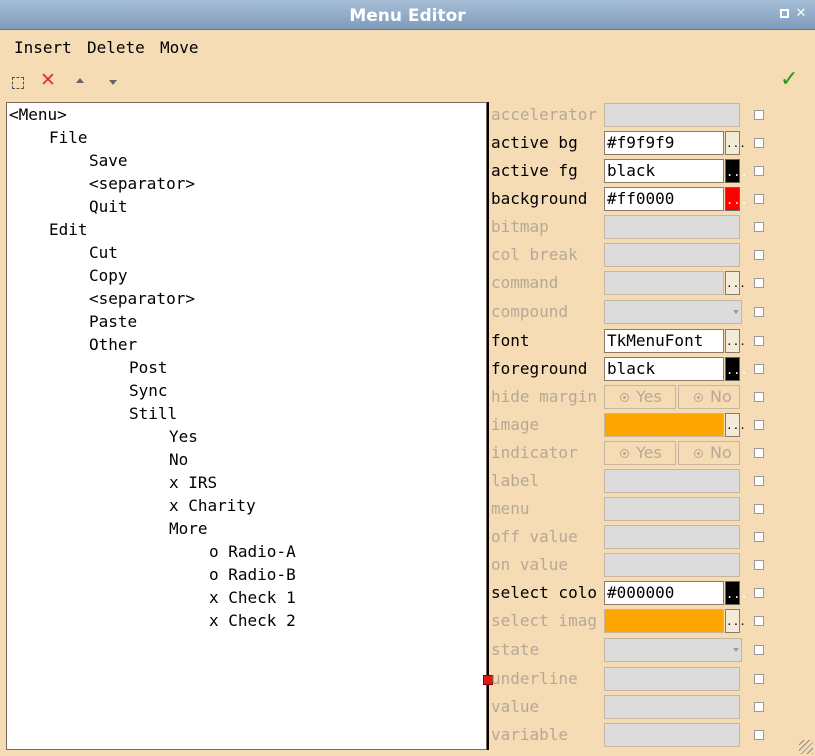 This screenshot has height=756, width=815. I want to click on tree-node: x IRS, so click(193, 483).